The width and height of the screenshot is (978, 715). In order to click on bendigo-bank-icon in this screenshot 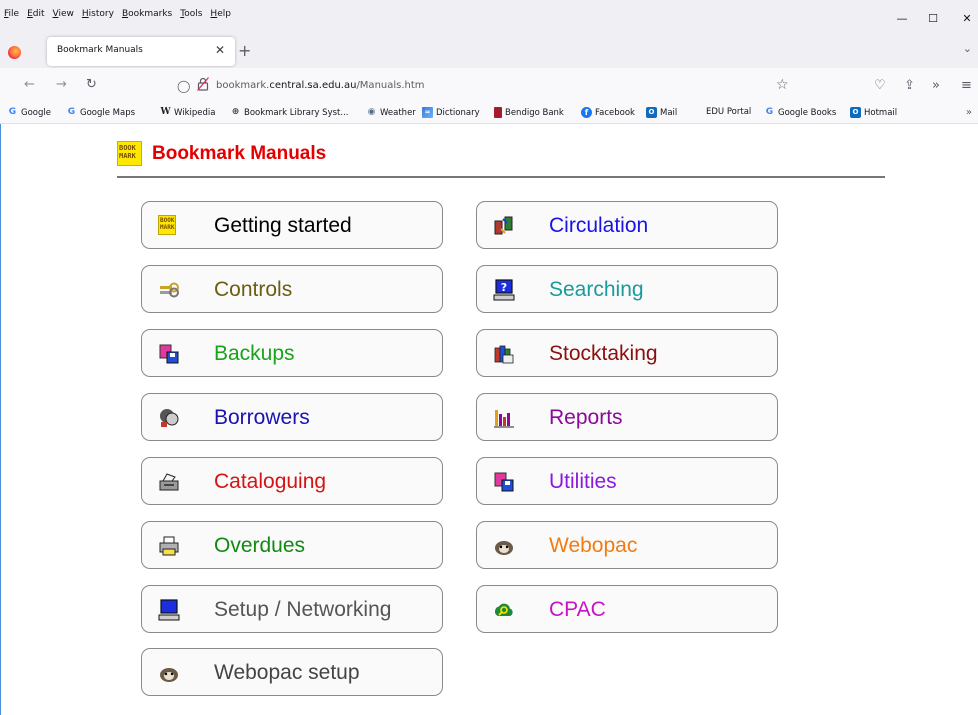, I will do `click(498, 112)`.